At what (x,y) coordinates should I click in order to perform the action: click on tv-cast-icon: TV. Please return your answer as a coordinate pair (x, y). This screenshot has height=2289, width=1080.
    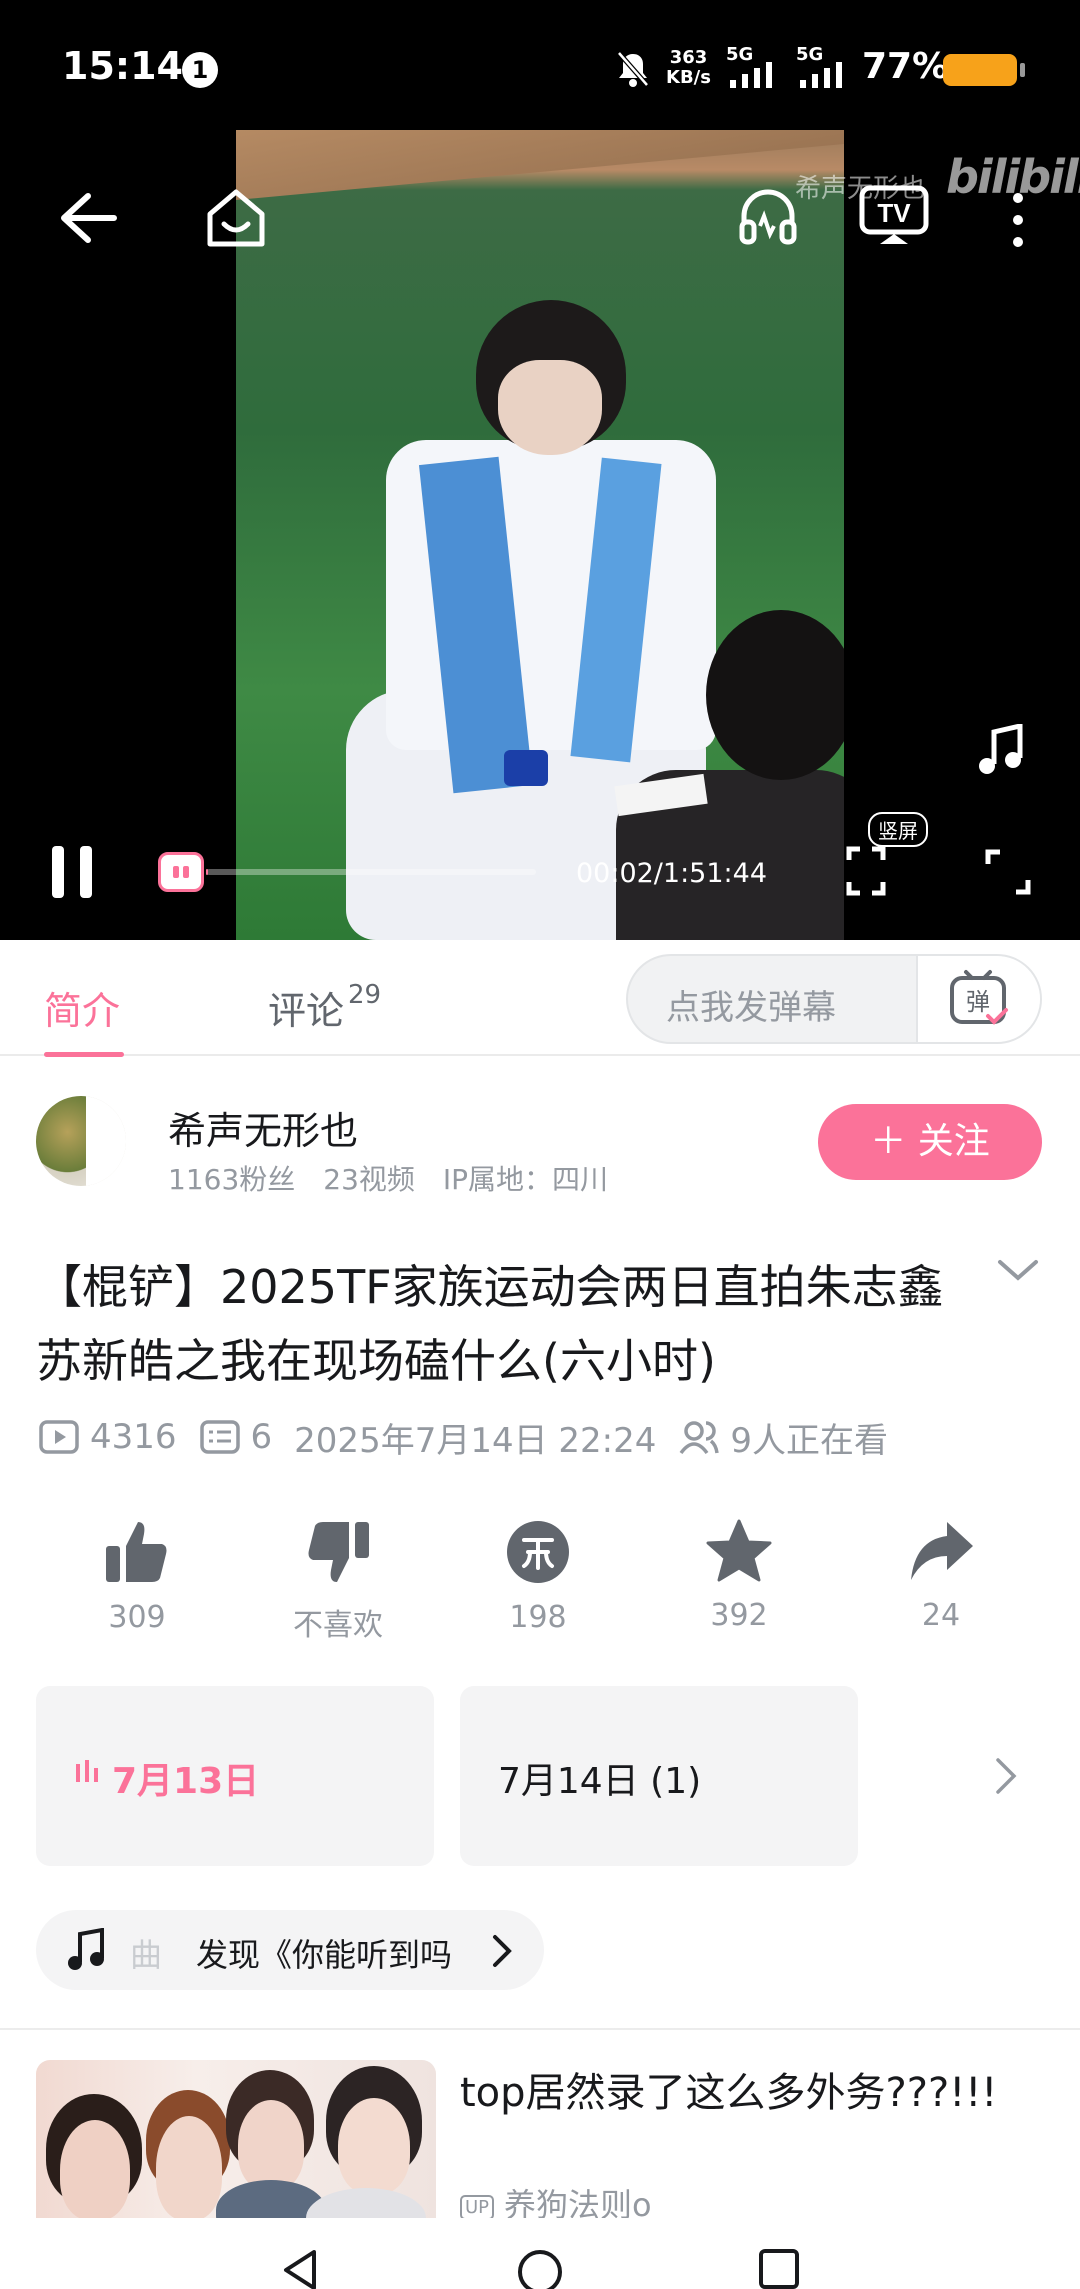
    Looking at the image, I should click on (894, 216).